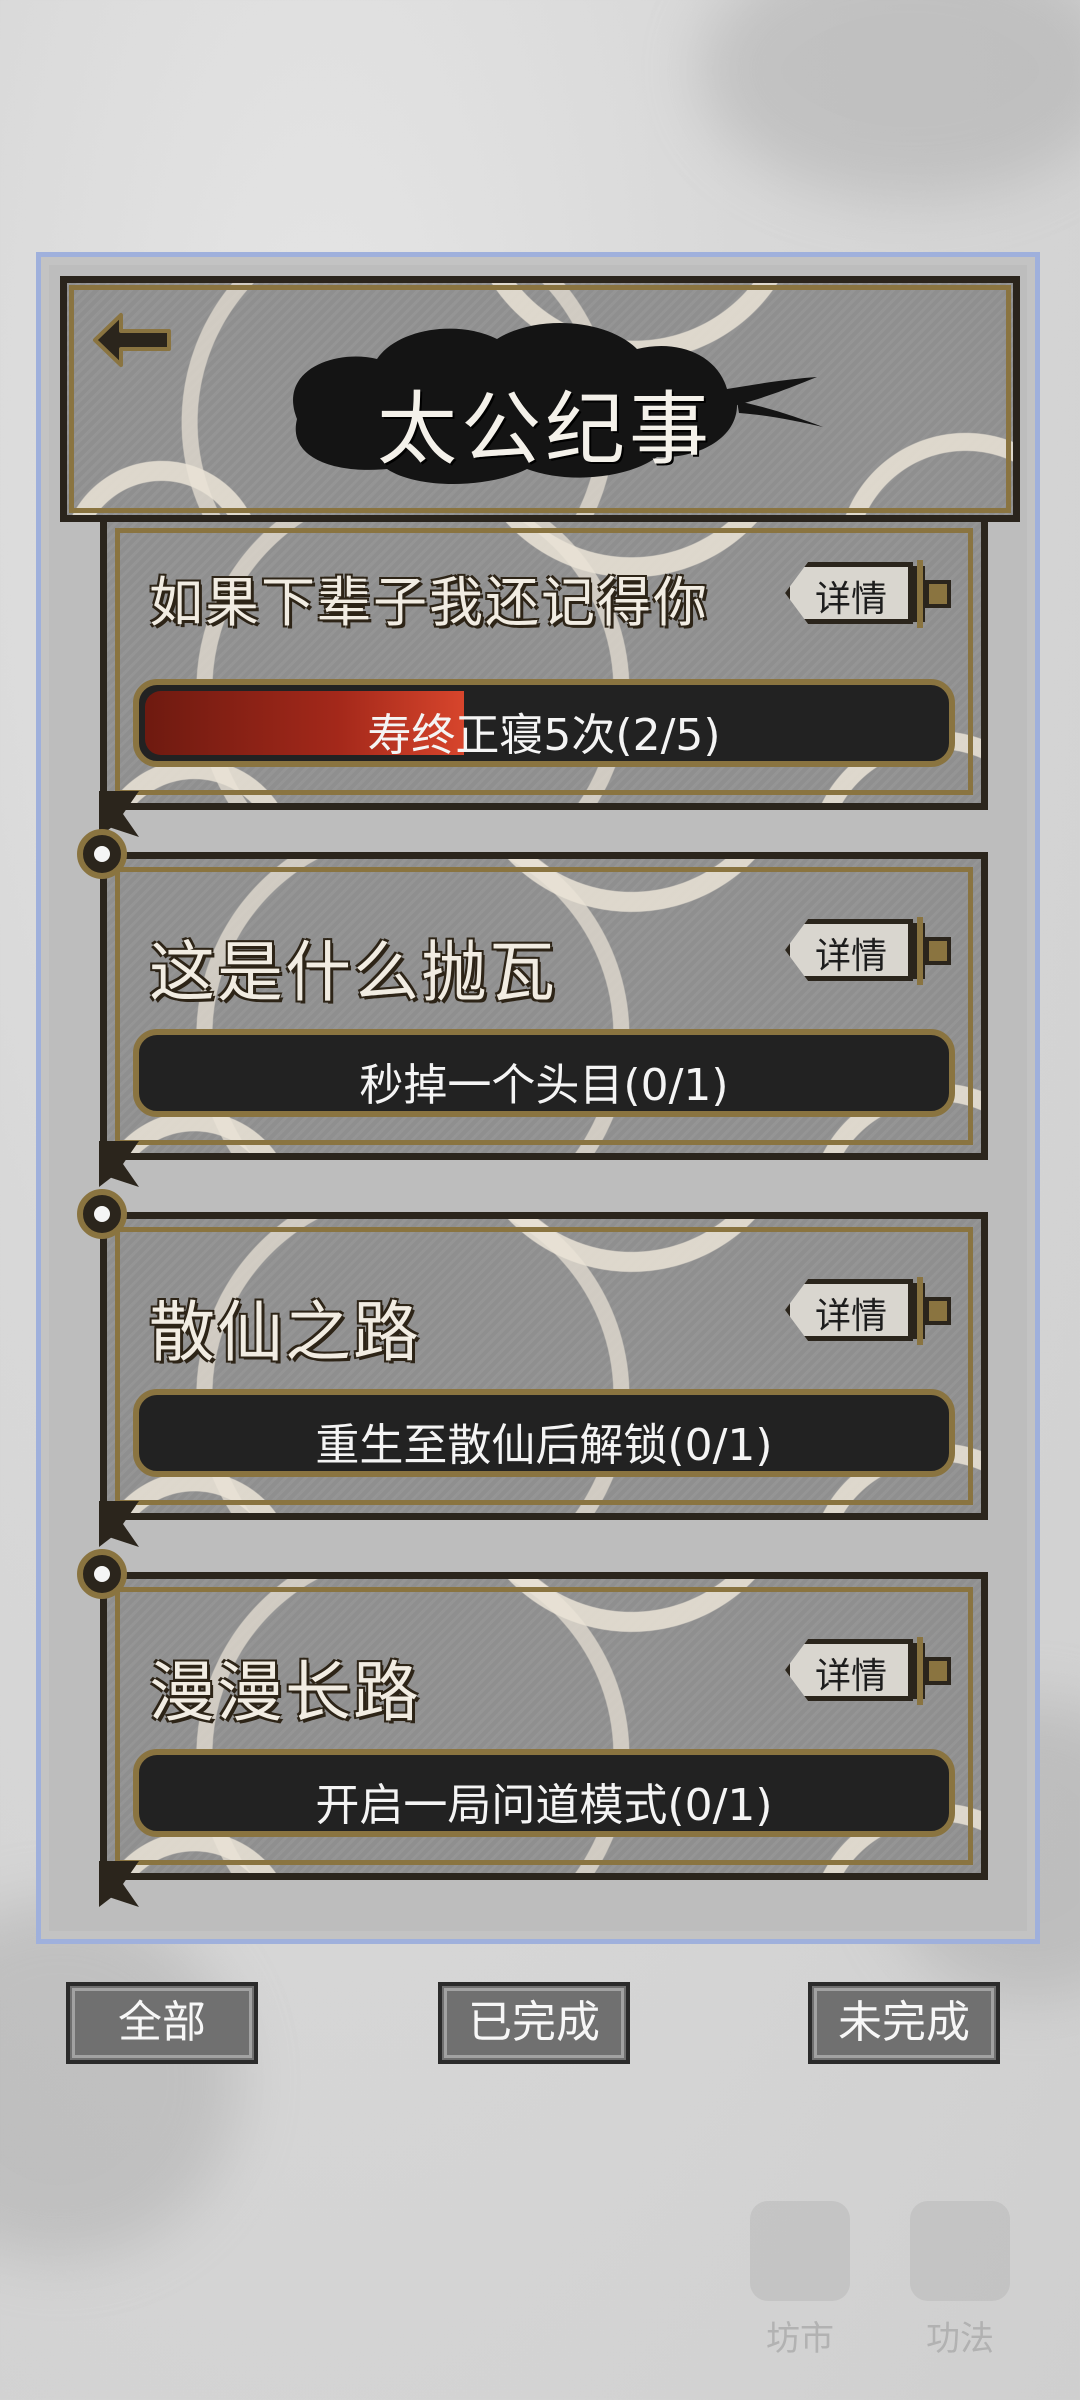 Image resolution: width=1080 pixels, height=2400 pixels. I want to click on ink-blotch, so click(890, 100).